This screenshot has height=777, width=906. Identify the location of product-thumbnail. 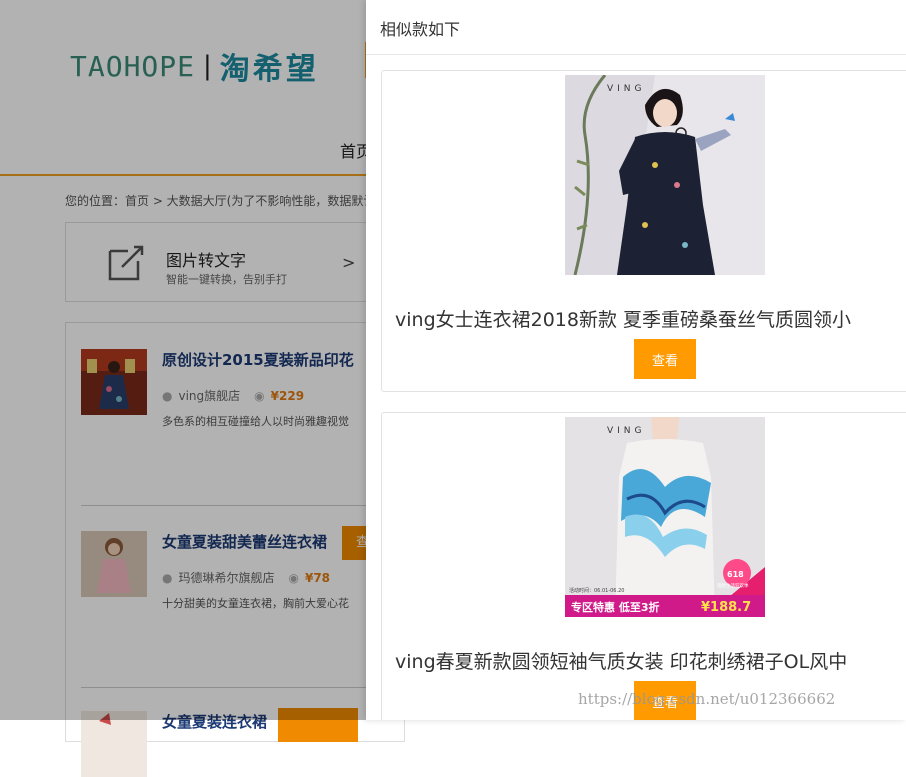
(114, 744).